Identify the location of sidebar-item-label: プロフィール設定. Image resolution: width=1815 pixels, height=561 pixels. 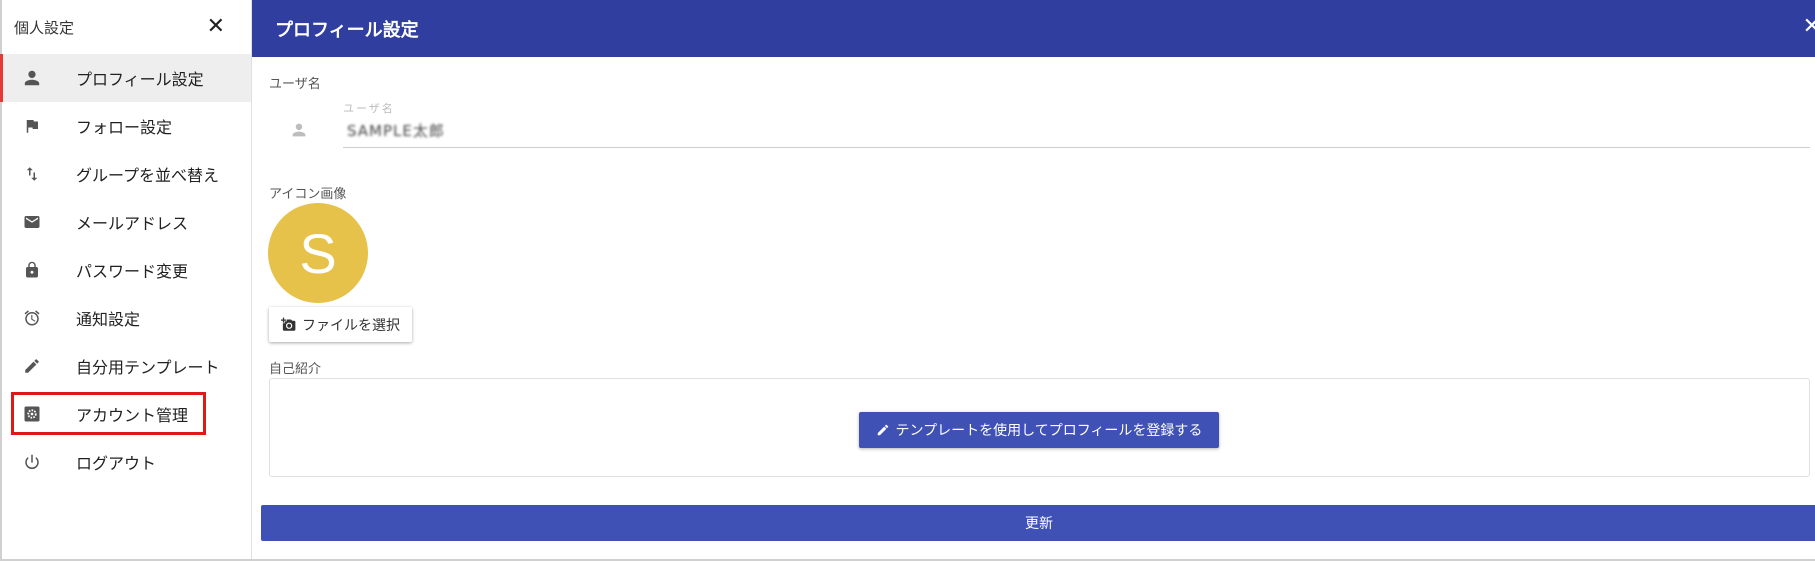
(140, 79).